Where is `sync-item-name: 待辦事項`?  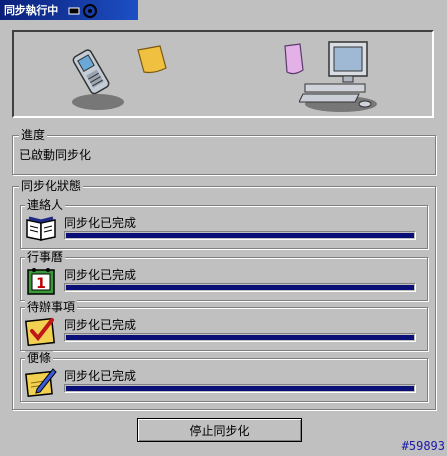 sync-item-name: 待辦事項 is located at coordinates (51, 307).